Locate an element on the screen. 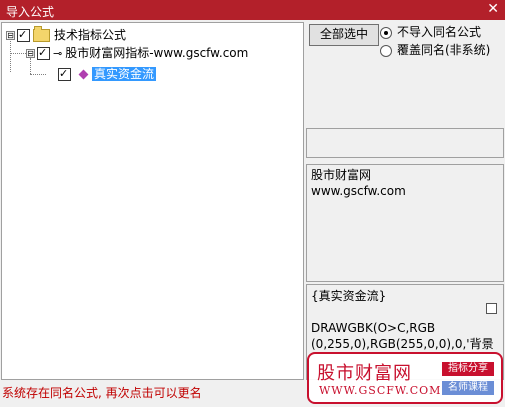  tree-node-label: 技术指标公式 is located at coordinates (90, 35).